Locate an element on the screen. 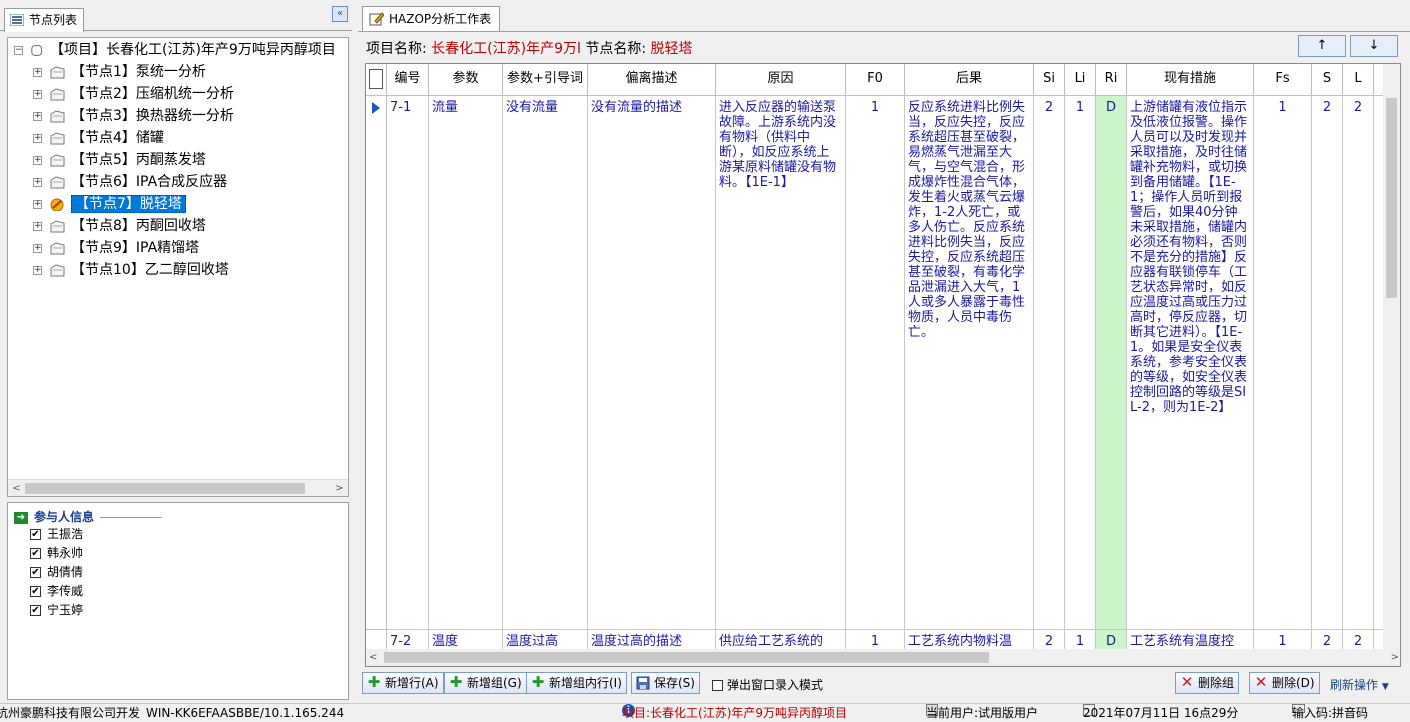 This screenshot has width=1410, height=722. collapse-panel-button: « is located at coordinates (340, 14).